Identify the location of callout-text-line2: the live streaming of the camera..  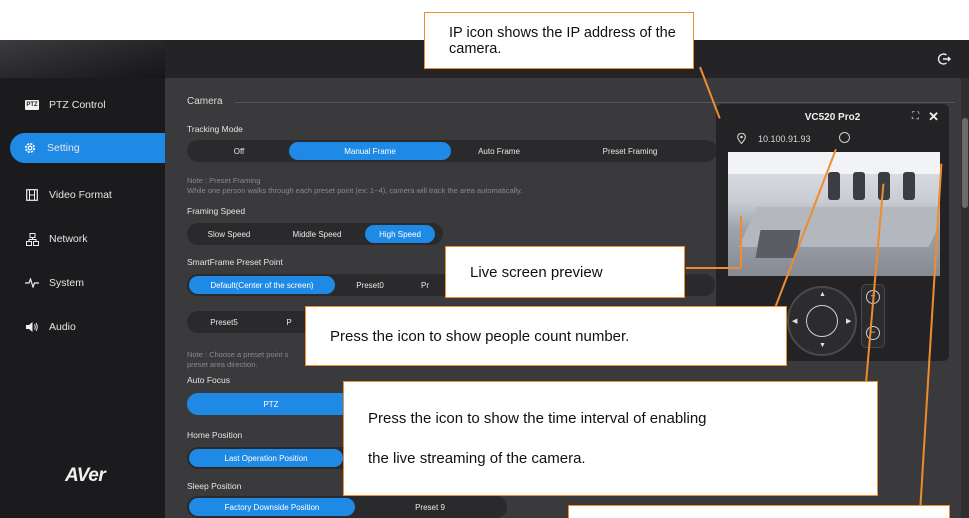
(477, 458).